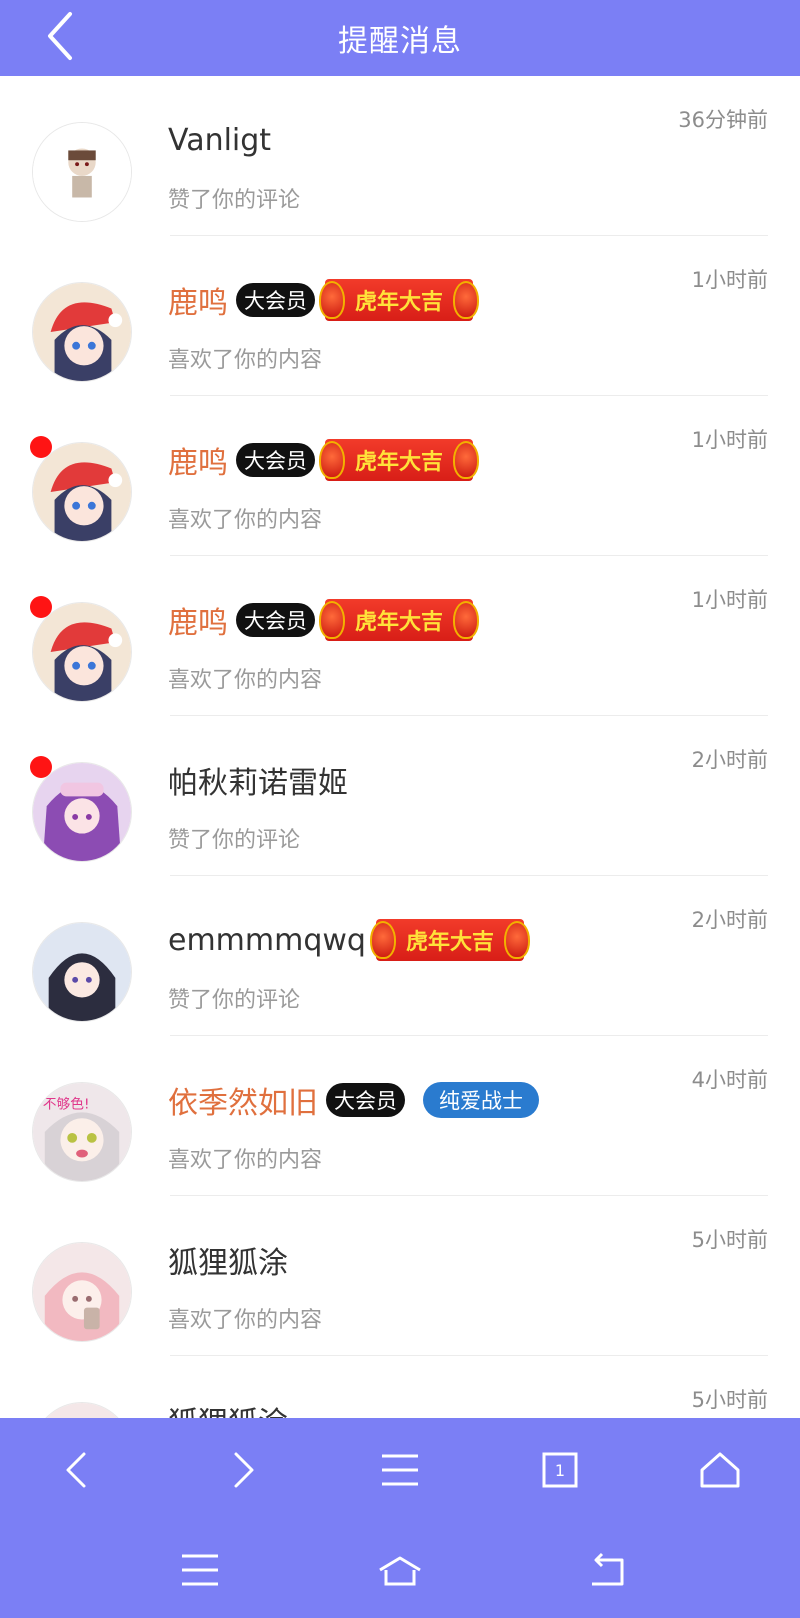  I want to click on bottom-navigation: 1, so click(400, 1518).